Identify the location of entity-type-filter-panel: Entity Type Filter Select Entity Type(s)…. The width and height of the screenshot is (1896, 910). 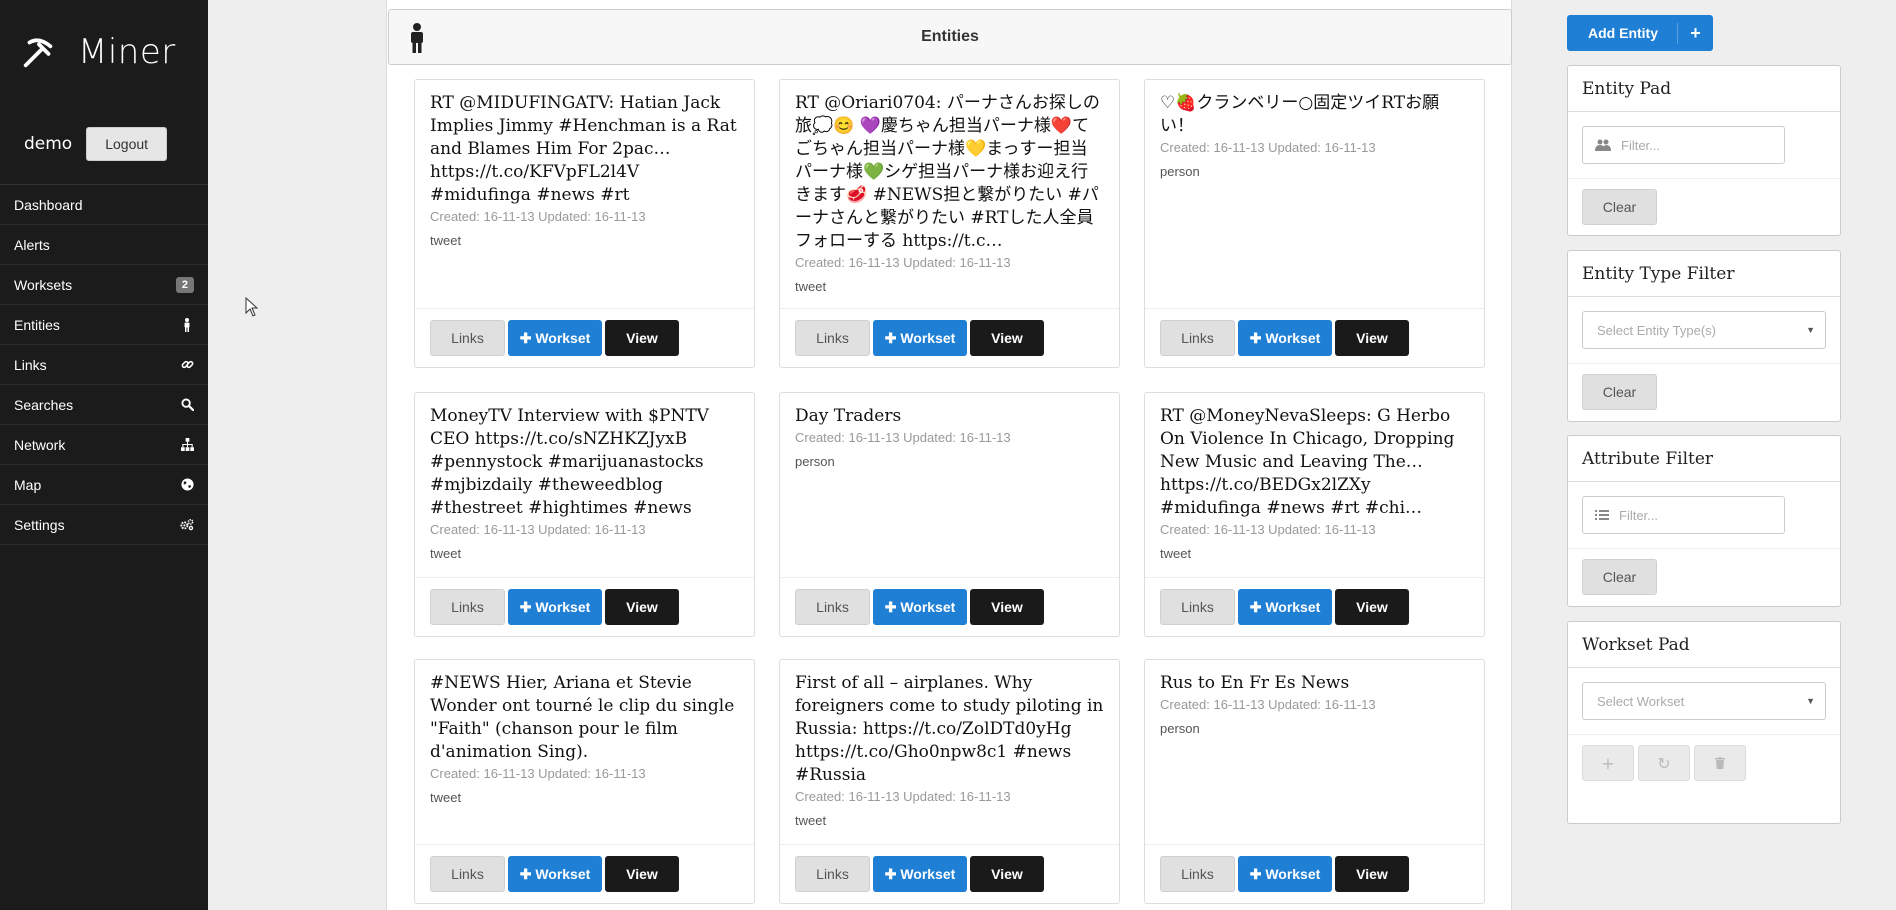
(1704, 336).